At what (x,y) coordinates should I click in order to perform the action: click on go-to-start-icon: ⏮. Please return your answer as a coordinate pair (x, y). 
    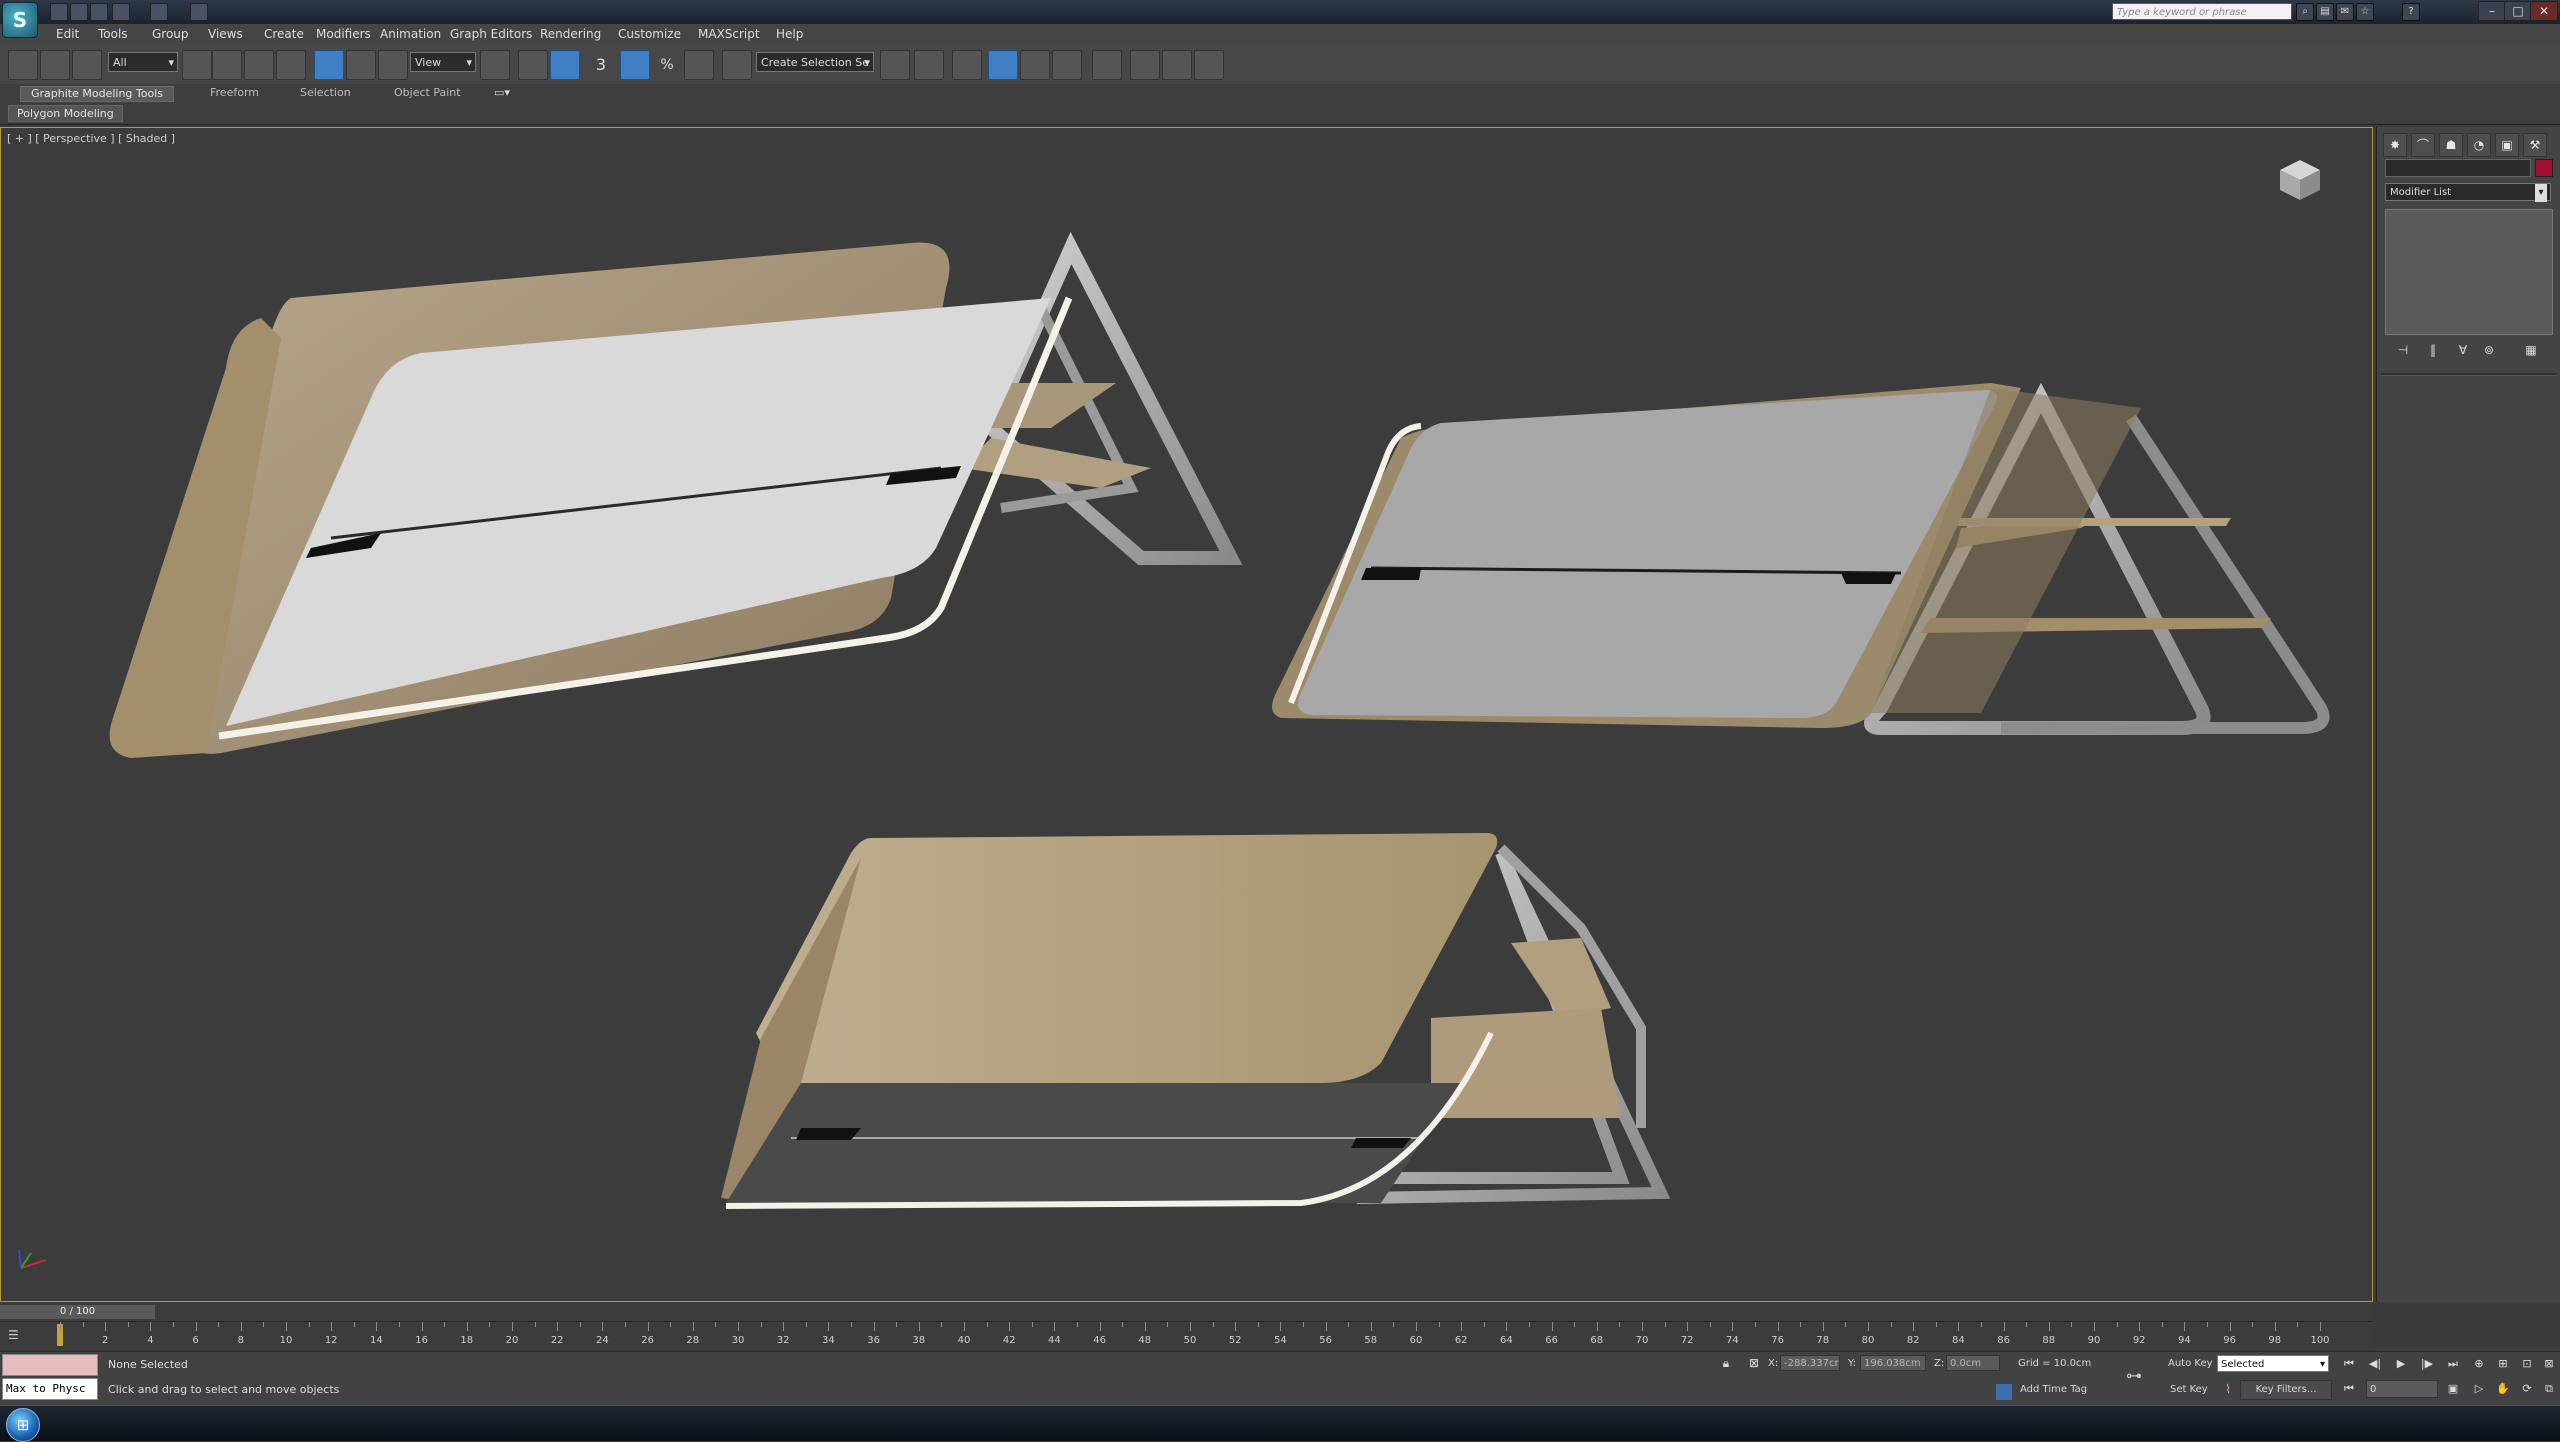
    Looking at the image, I should click on (2349, 1364).